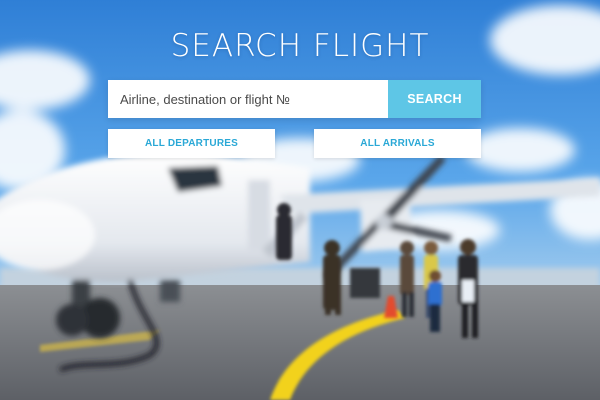  Describe the element at coordinates (248, 99) in the screenshot. I see `flight-search-input` at that location.